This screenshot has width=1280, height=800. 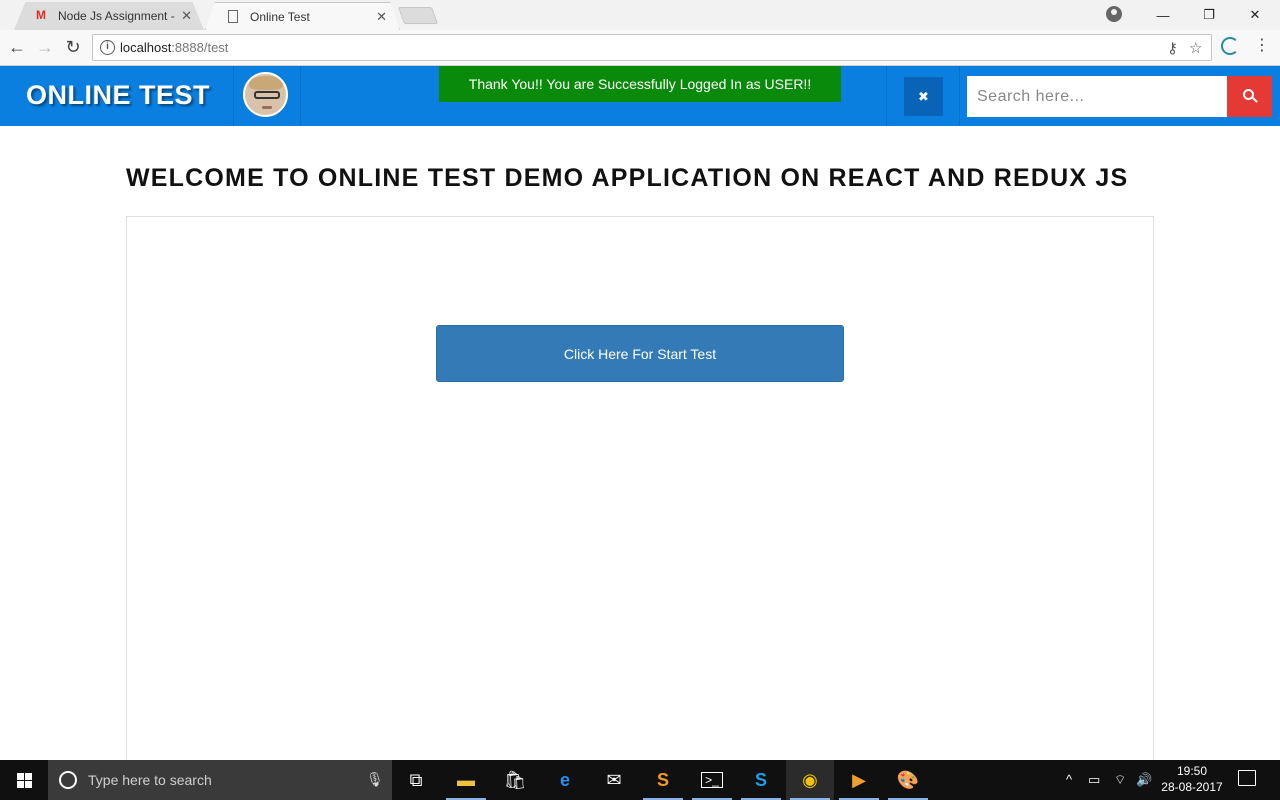 What do you see at coordinates (107, 47) in the screenshot?
I see `info-icon: i` at bounding box center [107, 47].